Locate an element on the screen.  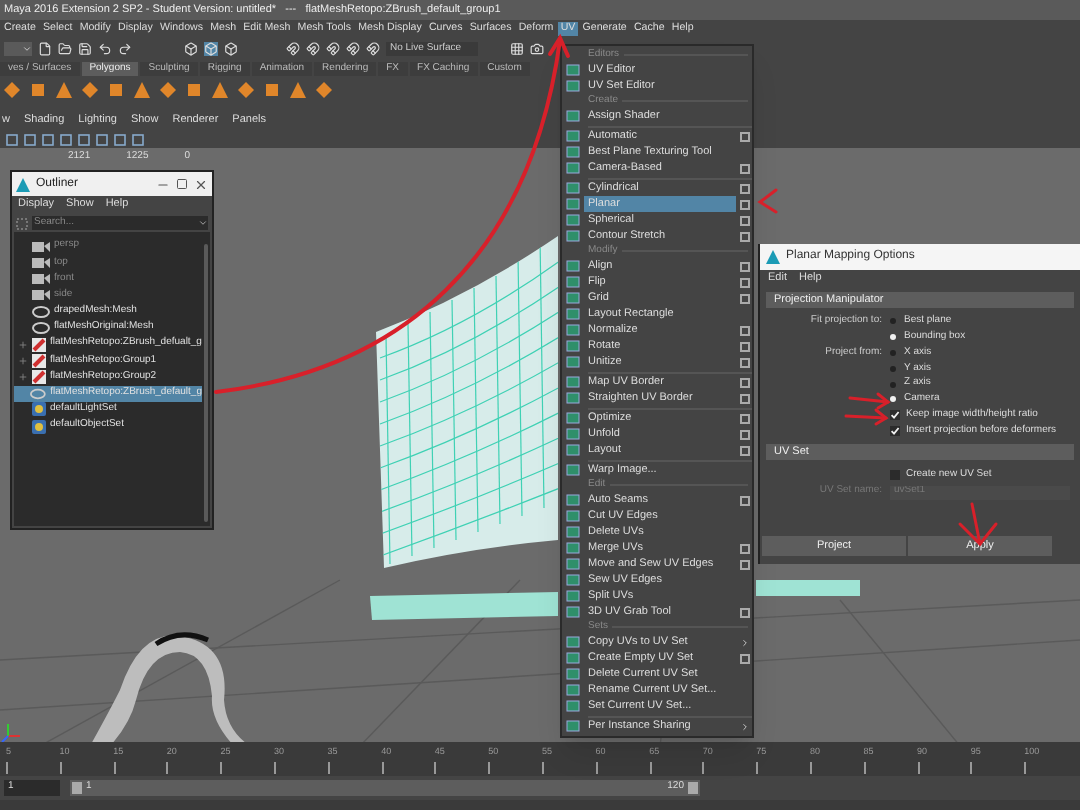
flat-mesh-strip is located at coordinates (808, 588).